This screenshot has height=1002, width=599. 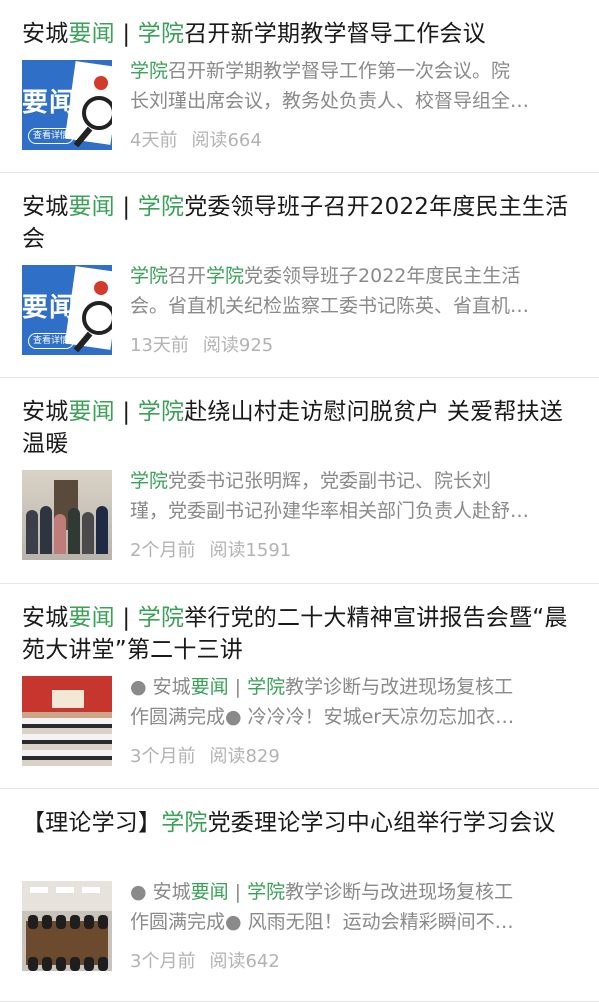 I want to click on article-title: 【理论学习】学院党委理论学习中心组举行学习会议, so click(x=301, y=823).